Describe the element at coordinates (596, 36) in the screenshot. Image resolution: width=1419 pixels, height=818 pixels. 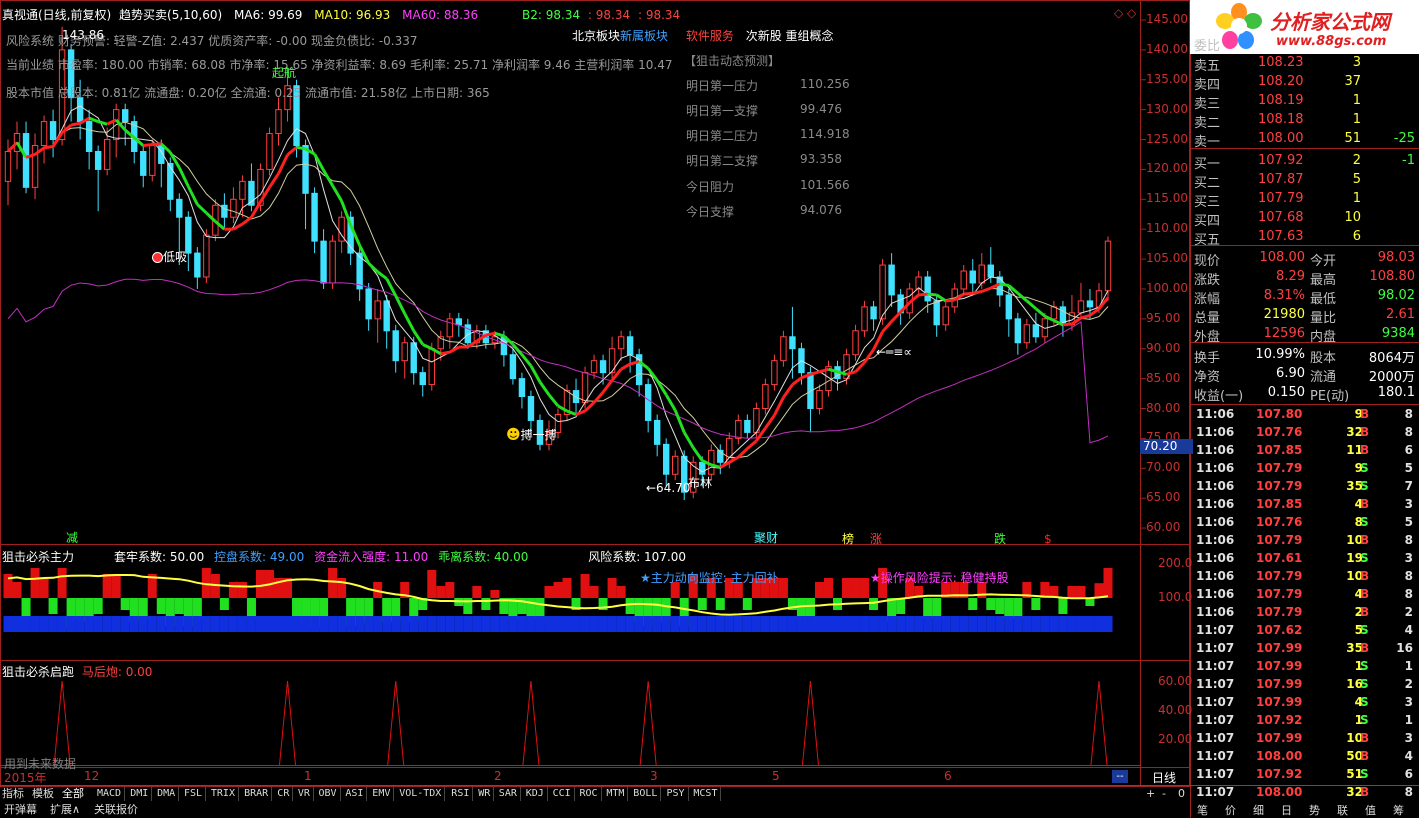
I see `concept-tag: 北京板块` at that location.